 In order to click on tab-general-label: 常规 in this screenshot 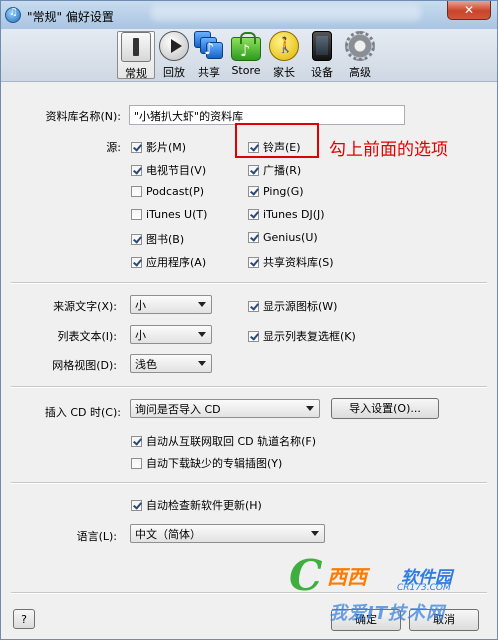, I will do `click(136, 73)`.